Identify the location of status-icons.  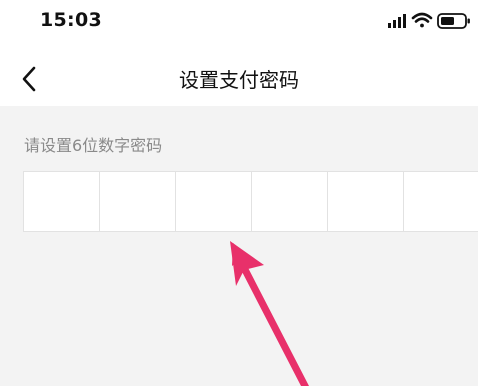
(429, 20).